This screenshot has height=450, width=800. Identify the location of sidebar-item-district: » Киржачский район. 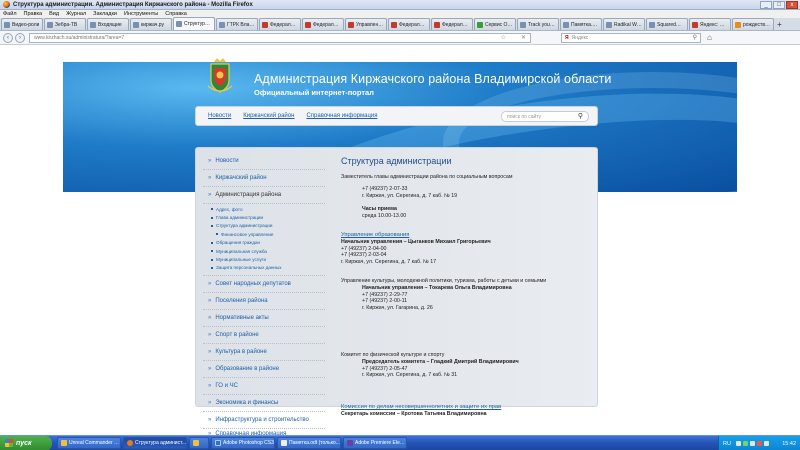
(264, 178).